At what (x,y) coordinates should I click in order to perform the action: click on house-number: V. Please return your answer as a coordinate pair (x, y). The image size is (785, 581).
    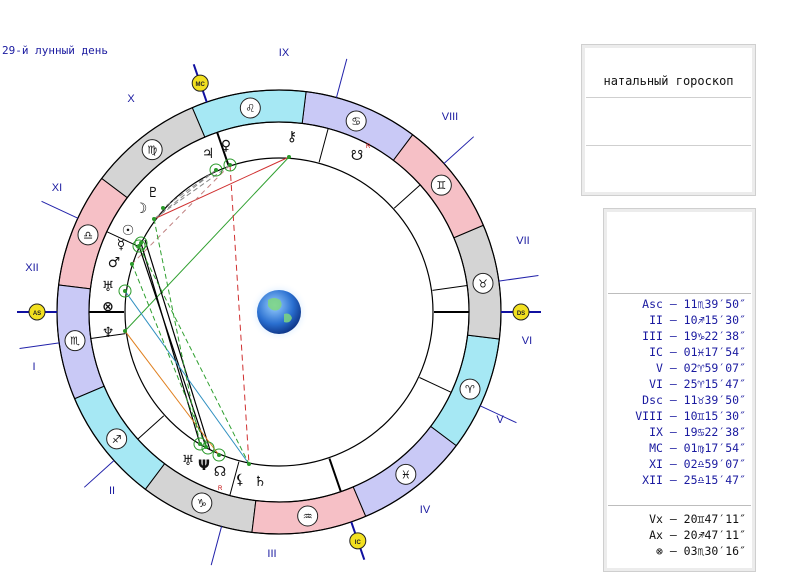
    Looking at the image, I should click on (500, 420).